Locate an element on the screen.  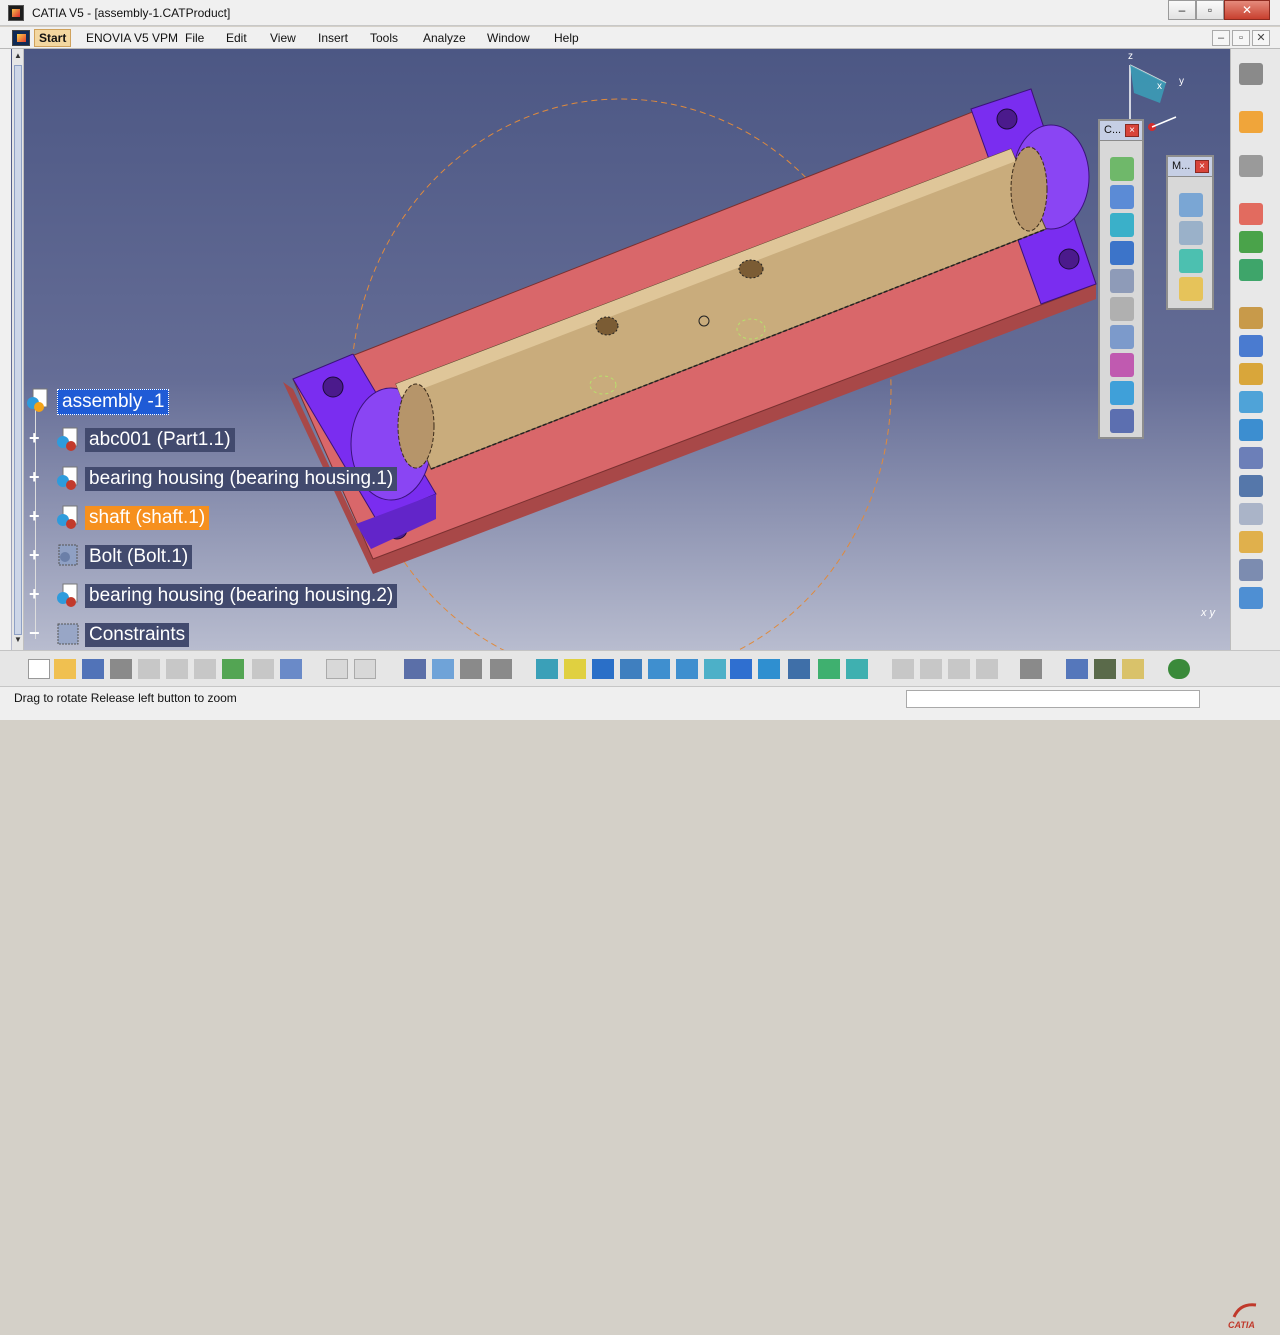
cache-icon is located at coordinates (987, 669).